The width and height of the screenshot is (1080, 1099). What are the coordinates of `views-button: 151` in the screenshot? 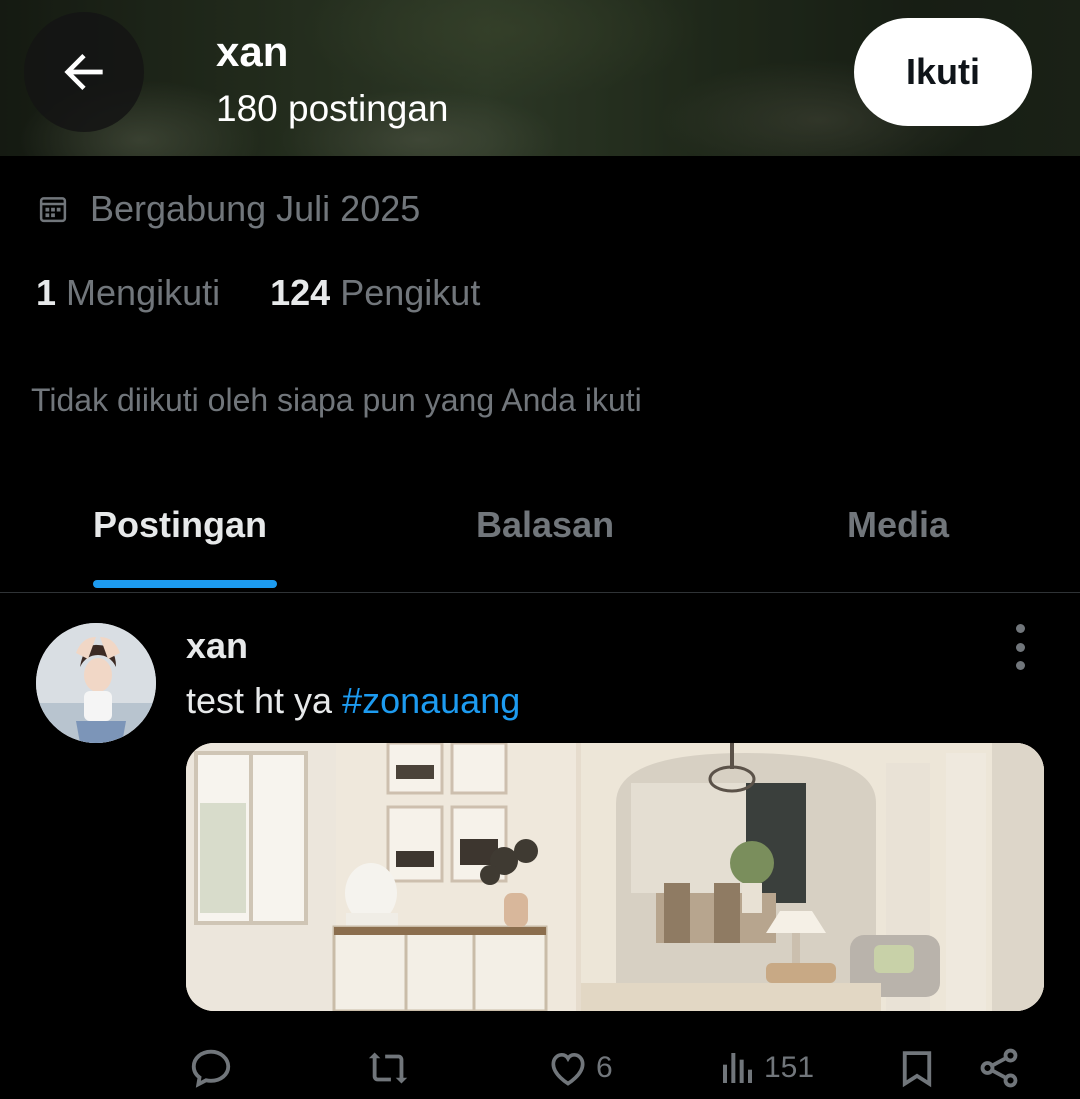 It's located at (766, 1068).